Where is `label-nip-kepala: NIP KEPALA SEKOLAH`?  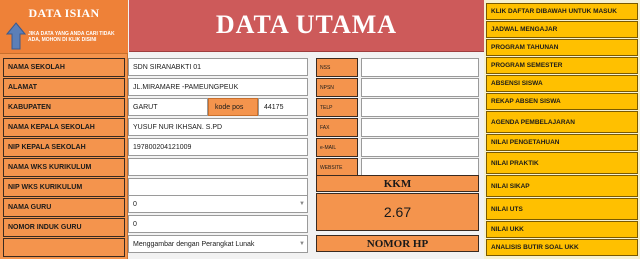 label-nip-kepala: NIP KEPALA SEKOLAH is located at coordinates (64, 147).